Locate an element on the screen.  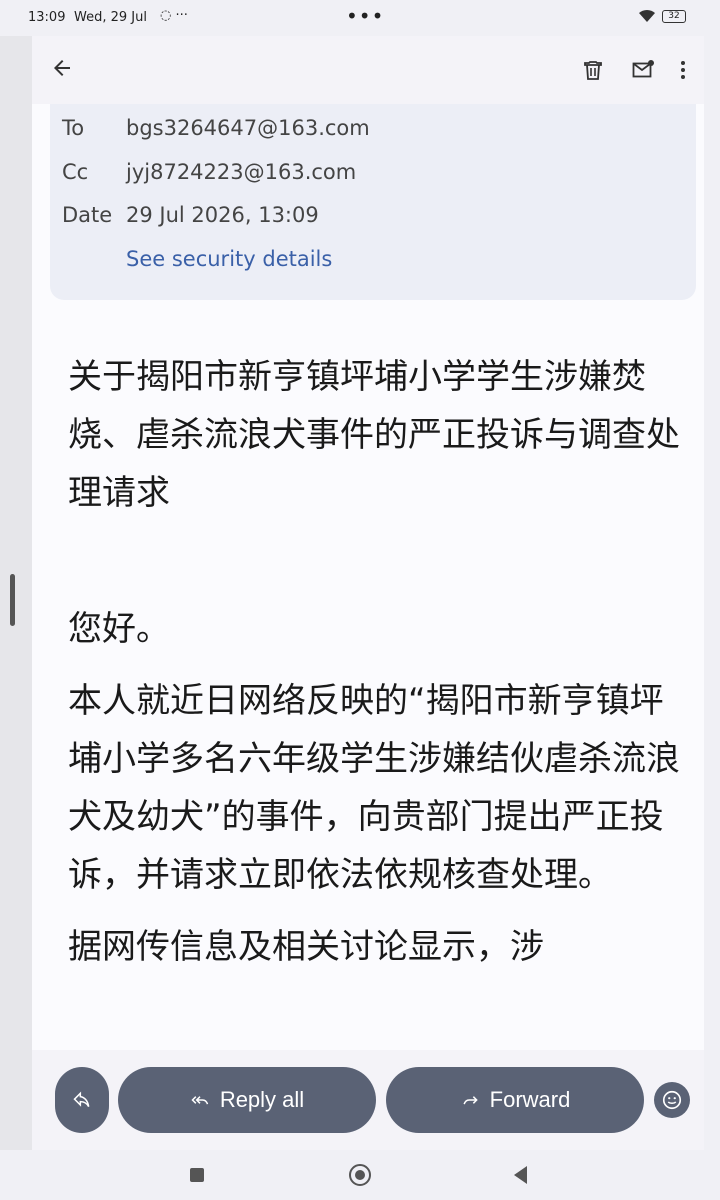
reply-button is located at coordinates (82, 1100).